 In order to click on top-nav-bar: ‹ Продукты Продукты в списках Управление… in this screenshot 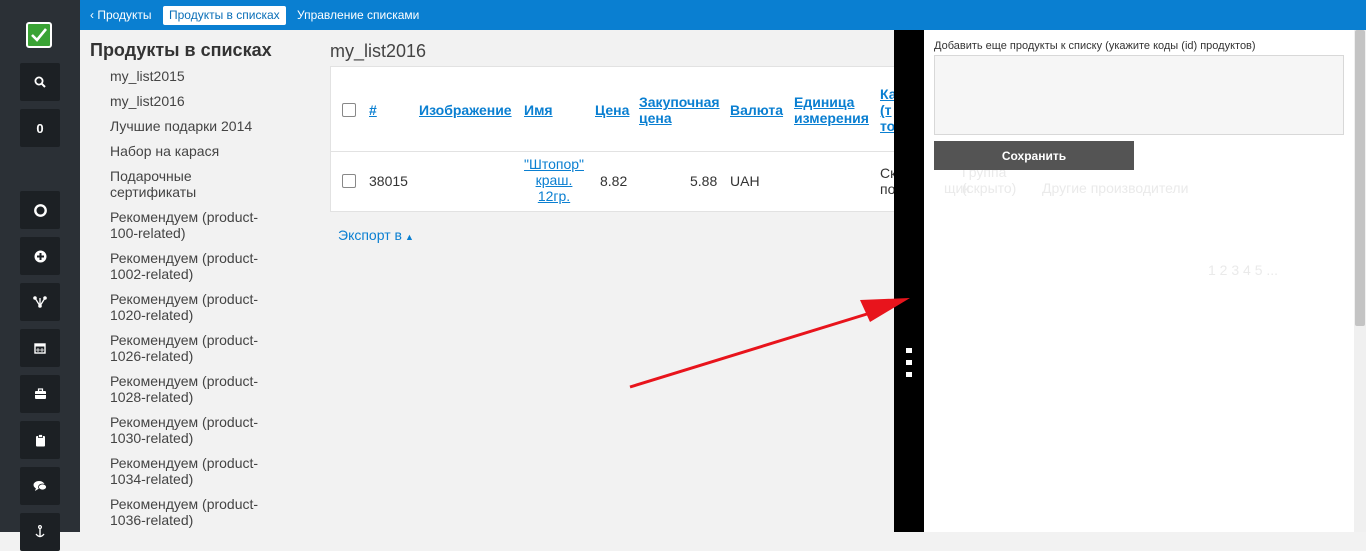, I will do `click(723, 15)`.